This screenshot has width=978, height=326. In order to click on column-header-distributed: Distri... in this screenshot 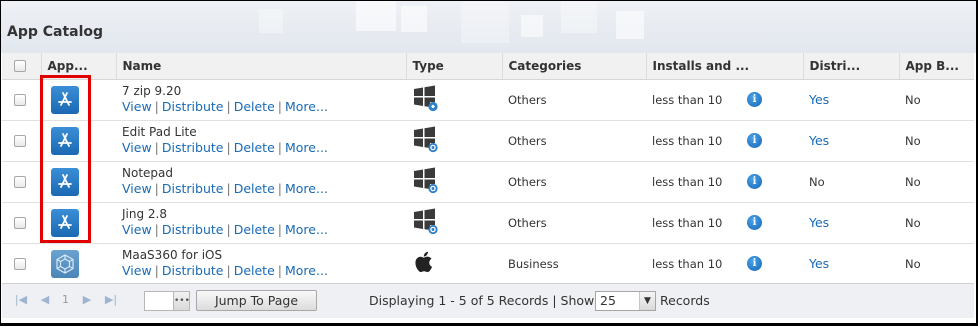, I will do `click(851, 66)`.